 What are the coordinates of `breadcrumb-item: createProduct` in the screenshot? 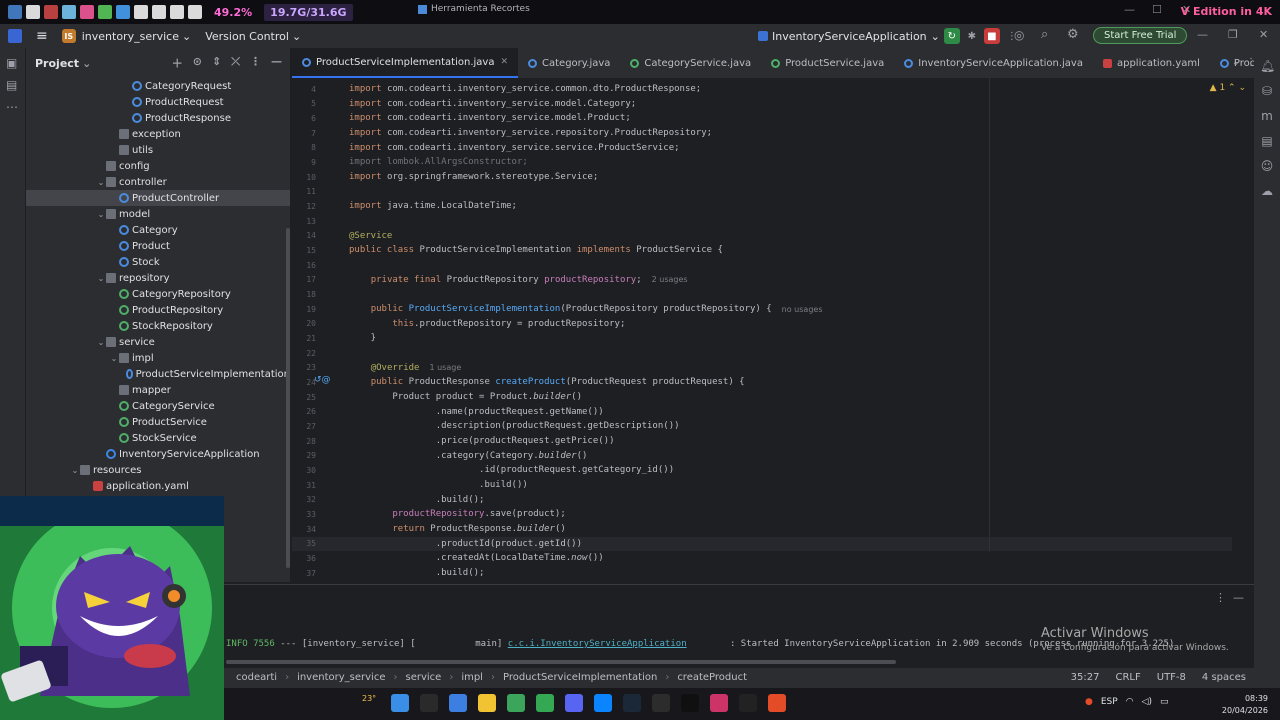 It's located at (712, 677).